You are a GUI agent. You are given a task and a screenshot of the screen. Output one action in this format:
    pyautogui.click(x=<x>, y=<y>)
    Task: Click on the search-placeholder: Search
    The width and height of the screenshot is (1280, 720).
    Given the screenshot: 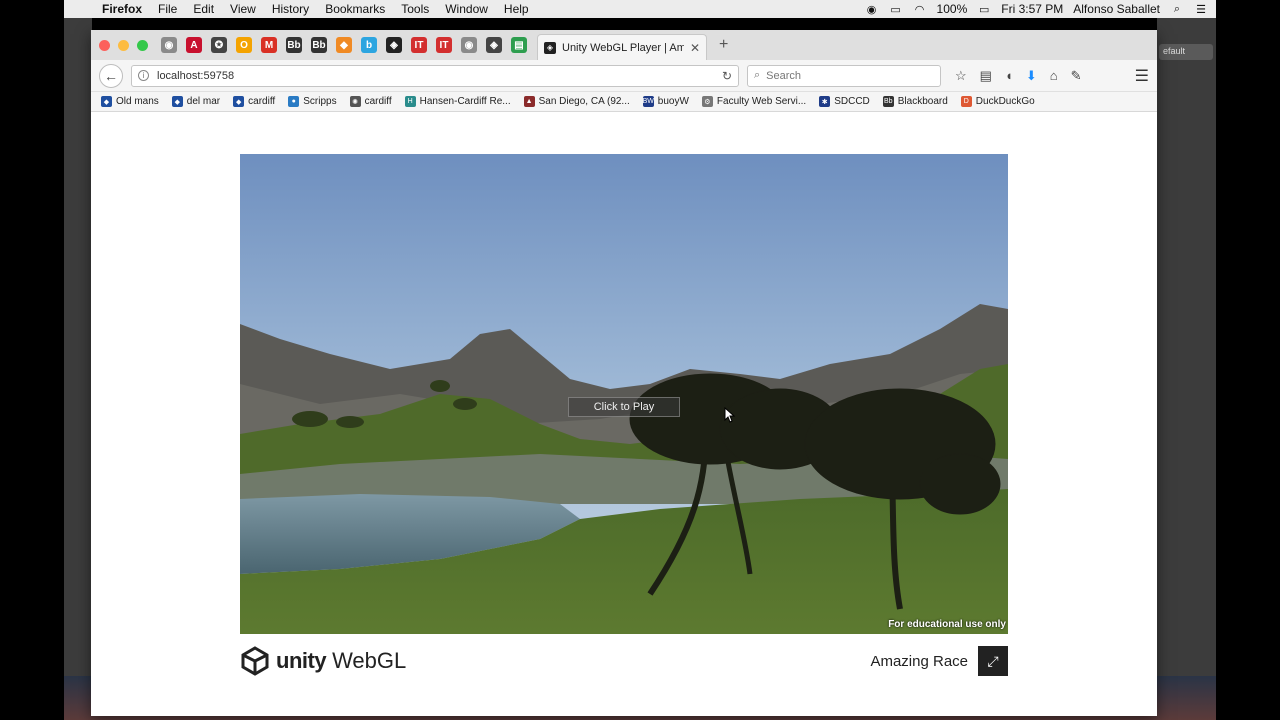 What is the action you would take?
    pyautogui.click(x=784, y=75)
    